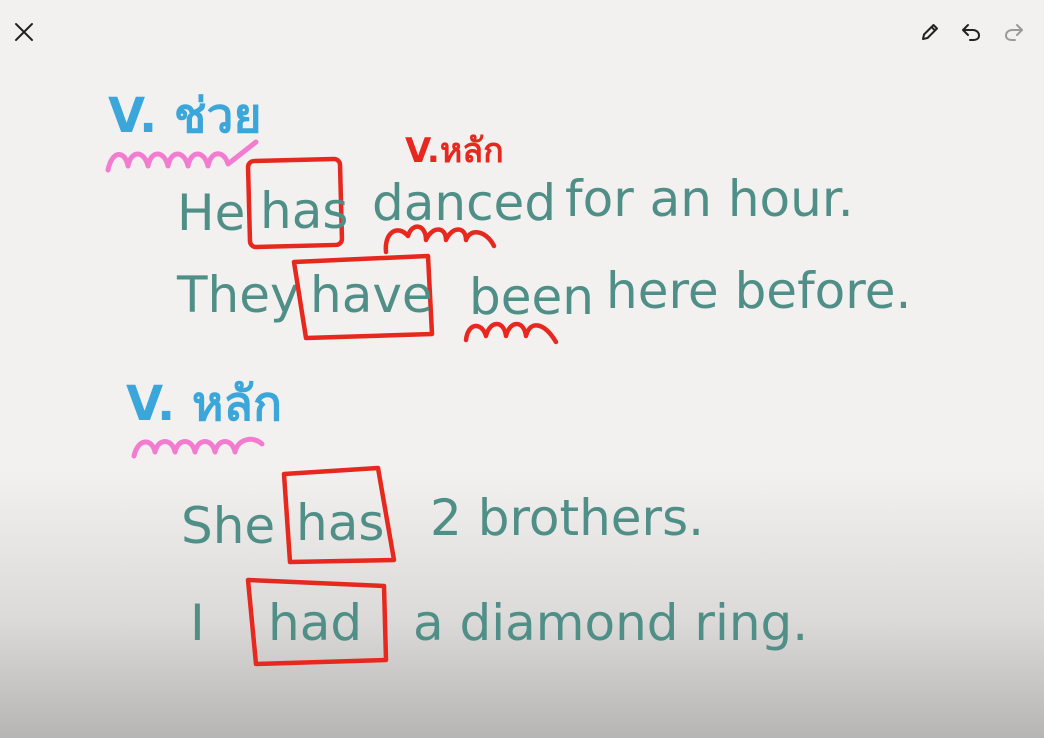  Describe the element at coordinates (567, 518) in the screenshot. I see `sentence-3-rest: 2 brothers.` at that location.